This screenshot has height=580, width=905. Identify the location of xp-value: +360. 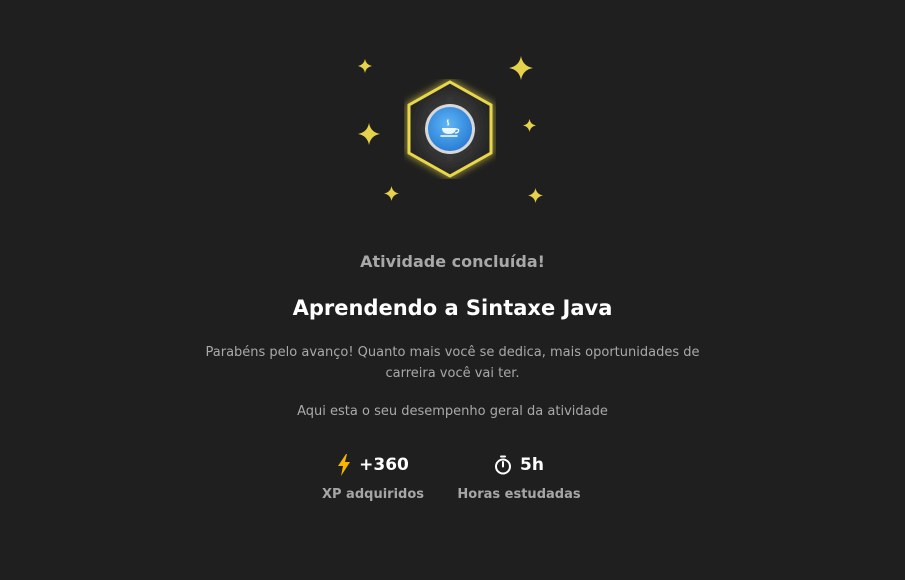
(384, 465).